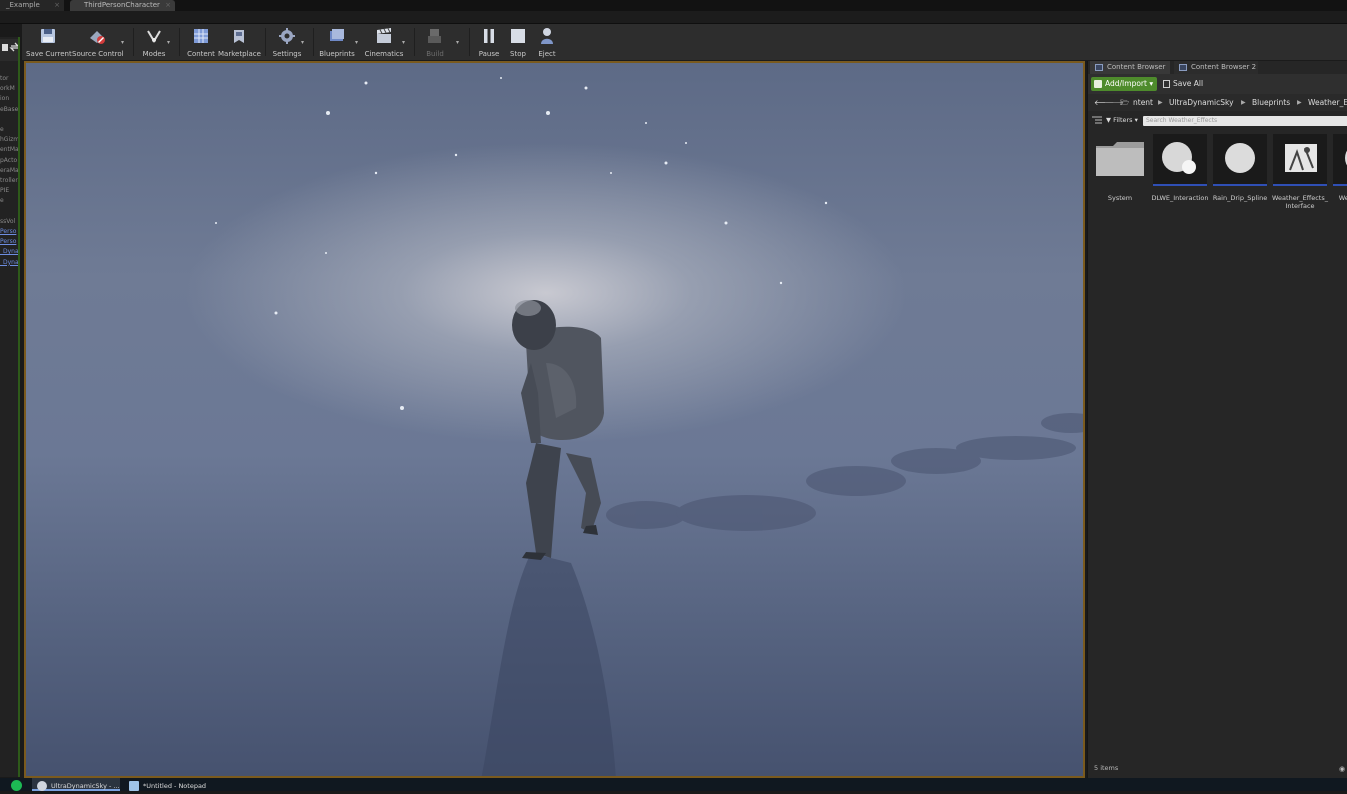 This screenshot has height=794, width=1347. What do you see at coordinates (518, 54) in the screenshot?
I see `stop-label: Stop` at bounding box center [518, 54].